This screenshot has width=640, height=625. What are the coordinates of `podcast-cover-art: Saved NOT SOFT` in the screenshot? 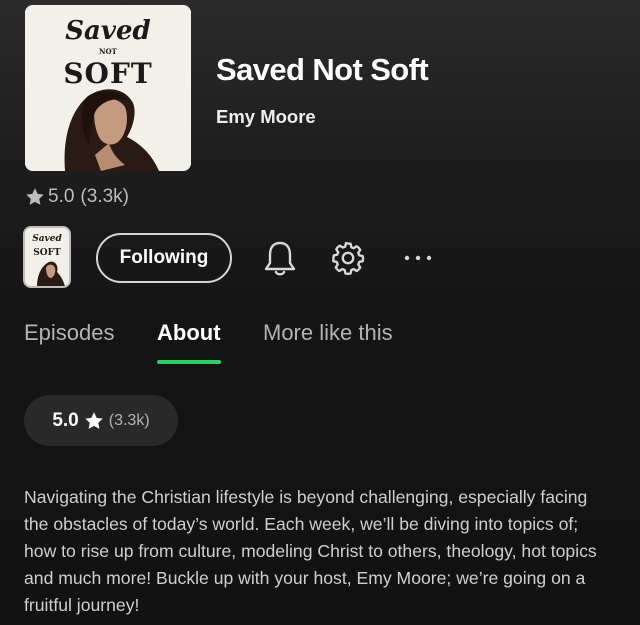 It's located at (108, 88).